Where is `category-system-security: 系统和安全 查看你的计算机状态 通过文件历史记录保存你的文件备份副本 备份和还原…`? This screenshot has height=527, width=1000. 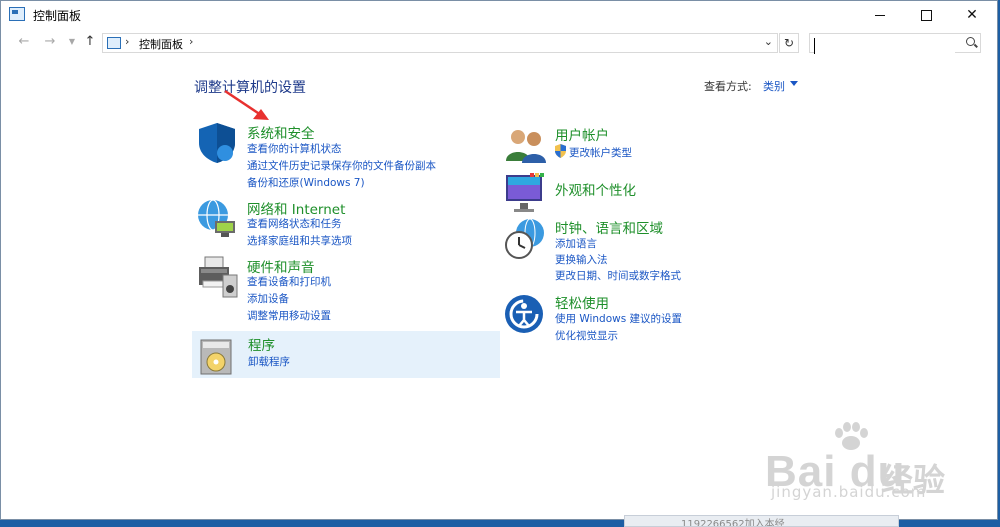 category-system-security: 系统和安全 查看你的计算机状态 通过文件历史记录保存你的文件备份副本 备份和还原… is located at coordinates (345, 156).